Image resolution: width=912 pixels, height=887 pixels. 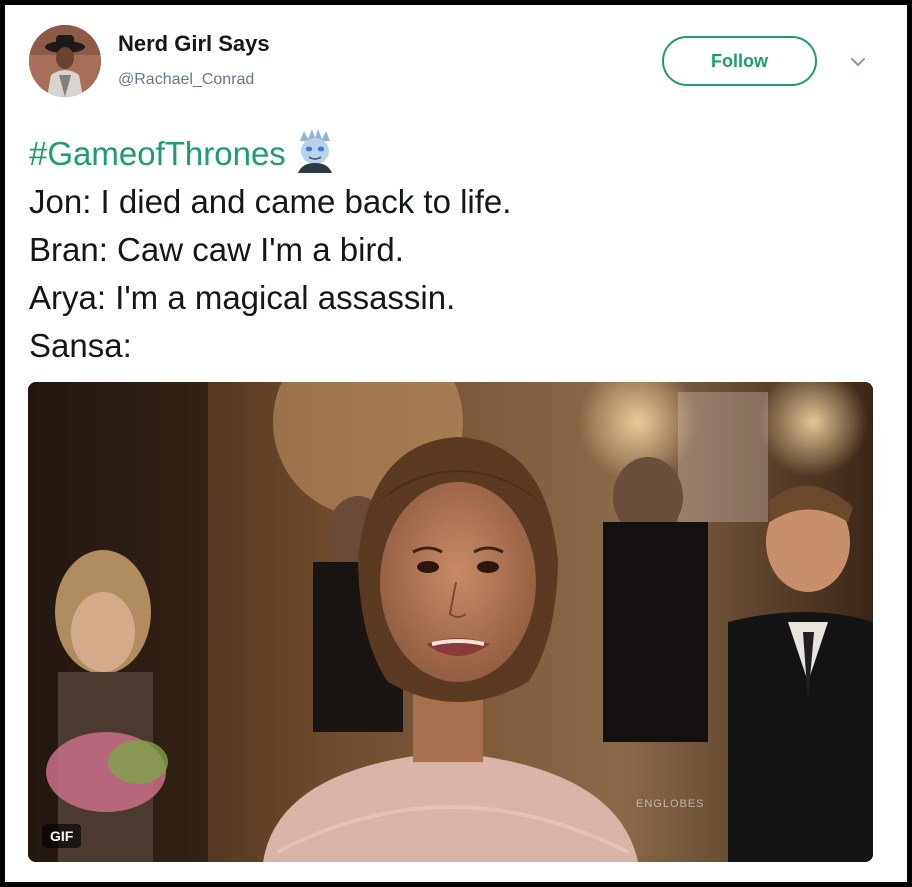 What do you see at coordinates (270, 201) in the screenshot?
I see `tweet-line-jon: Jon: I died and came back to life.` at bounding box center [270, 201].